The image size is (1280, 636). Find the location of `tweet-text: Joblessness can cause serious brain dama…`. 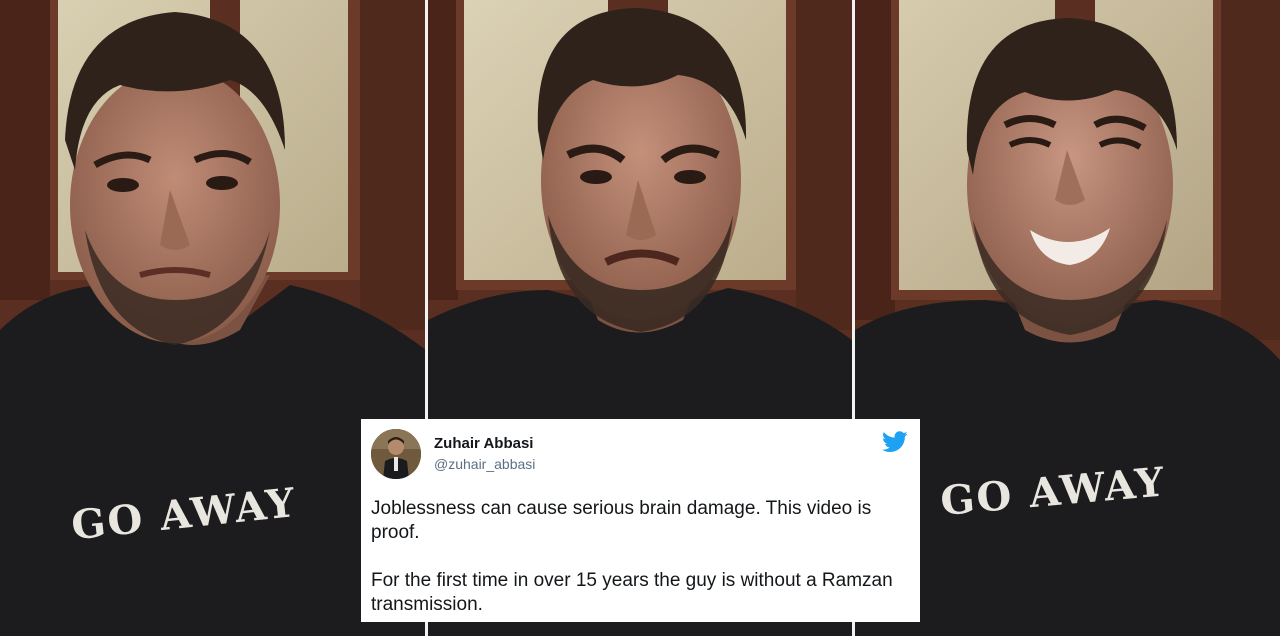

tweet-text: Joblessness can cause serious brain dama… is located at coordinates (639, 557).